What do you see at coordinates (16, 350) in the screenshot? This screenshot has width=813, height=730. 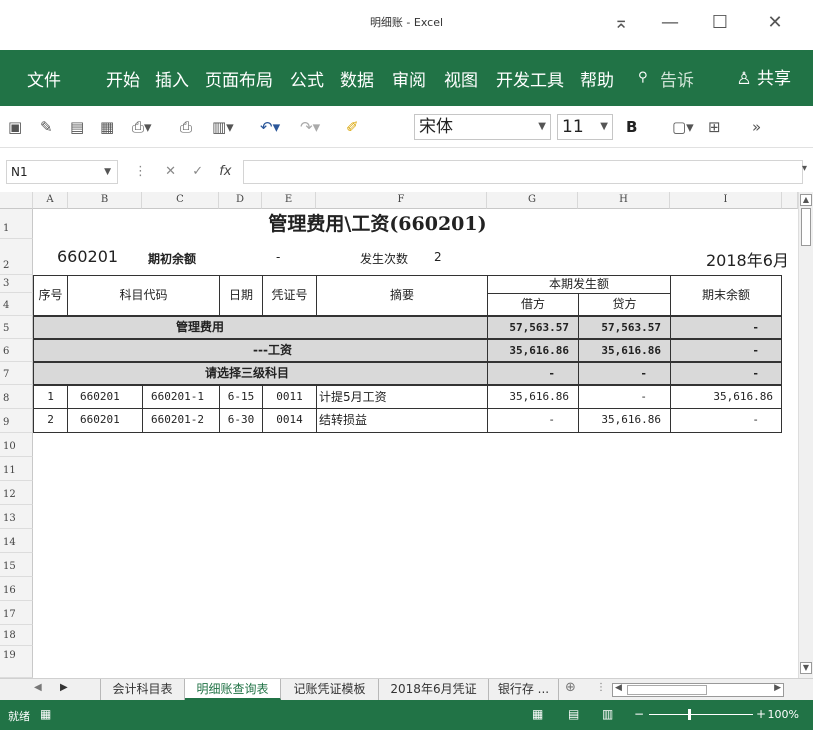 I see `row-header-6: 6` at bounding box center [16, 350].